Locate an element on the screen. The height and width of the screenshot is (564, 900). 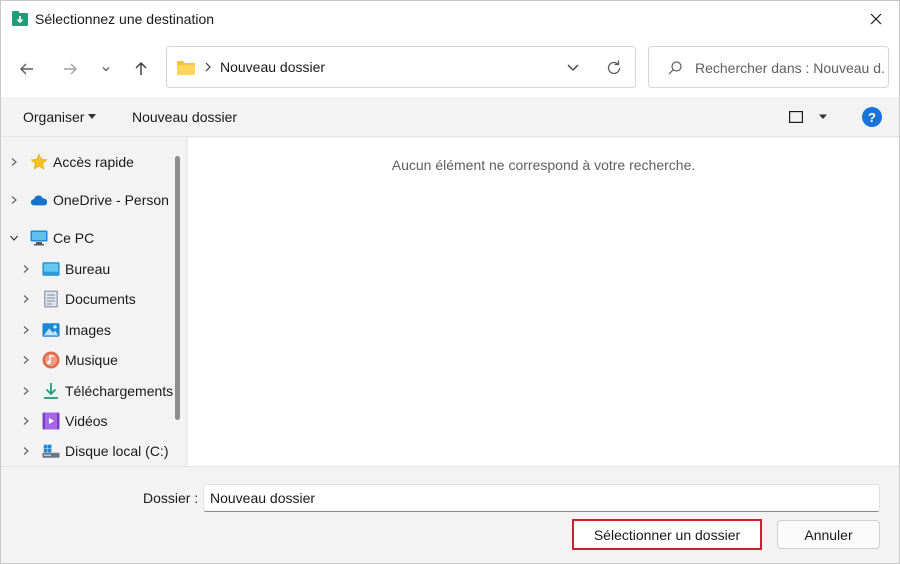
cloud-icon is located at coordinates (39, 200).